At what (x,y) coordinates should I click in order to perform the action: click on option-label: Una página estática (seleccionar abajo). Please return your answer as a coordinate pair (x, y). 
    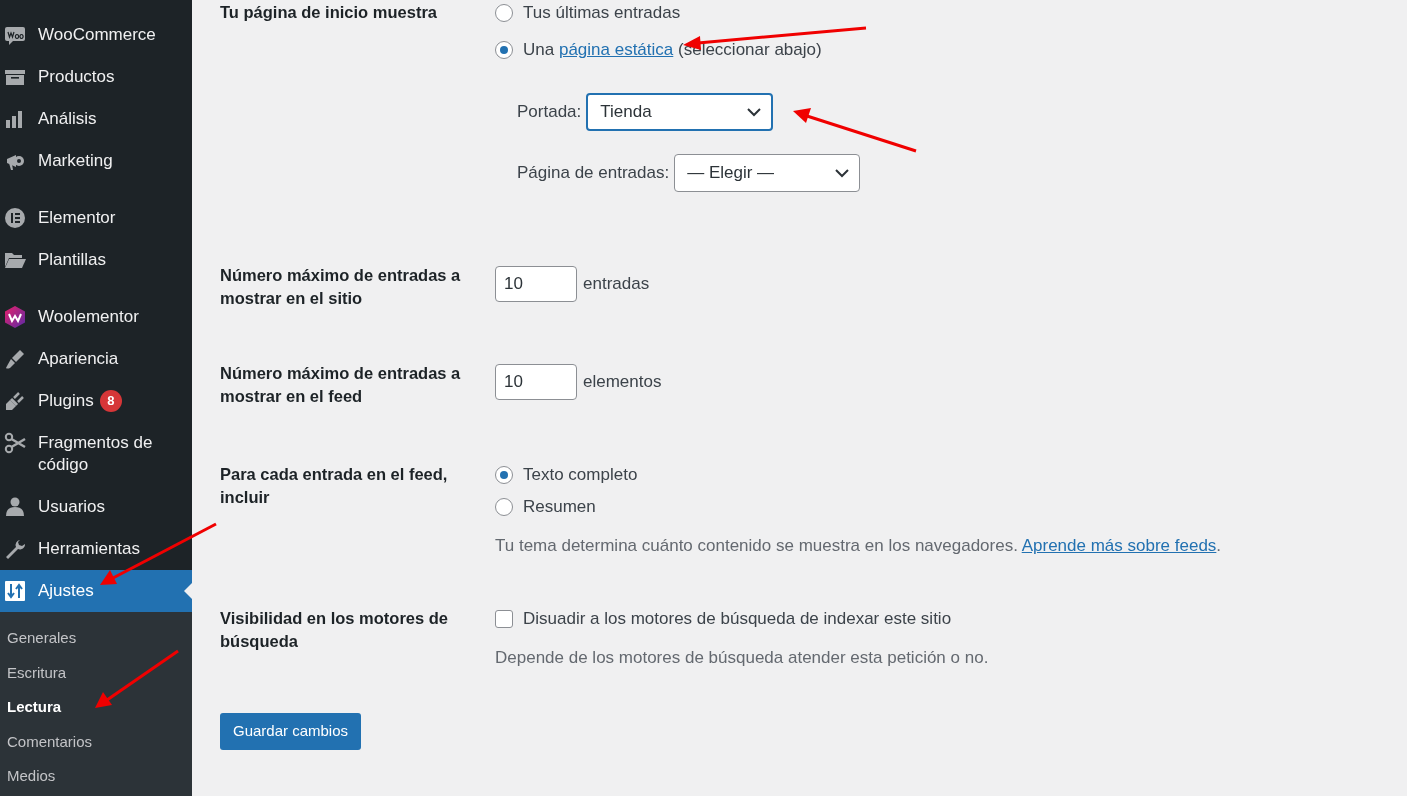
    Looking at the image, I should click on (672, 50).